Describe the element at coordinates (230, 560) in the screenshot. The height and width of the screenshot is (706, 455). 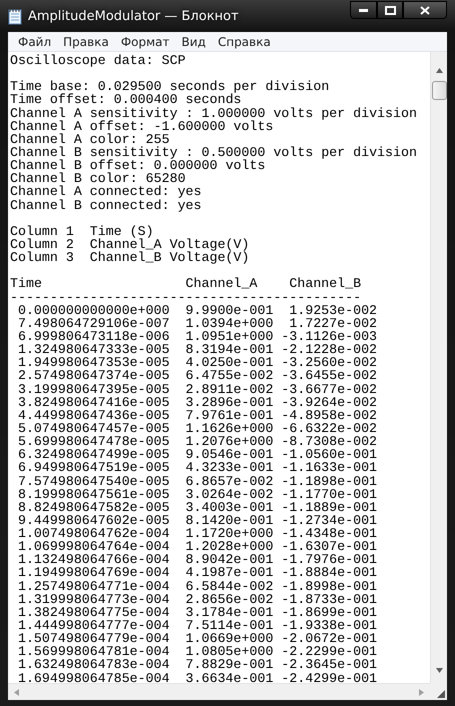
I see `table-cell: 8.9042e-001` at that location.